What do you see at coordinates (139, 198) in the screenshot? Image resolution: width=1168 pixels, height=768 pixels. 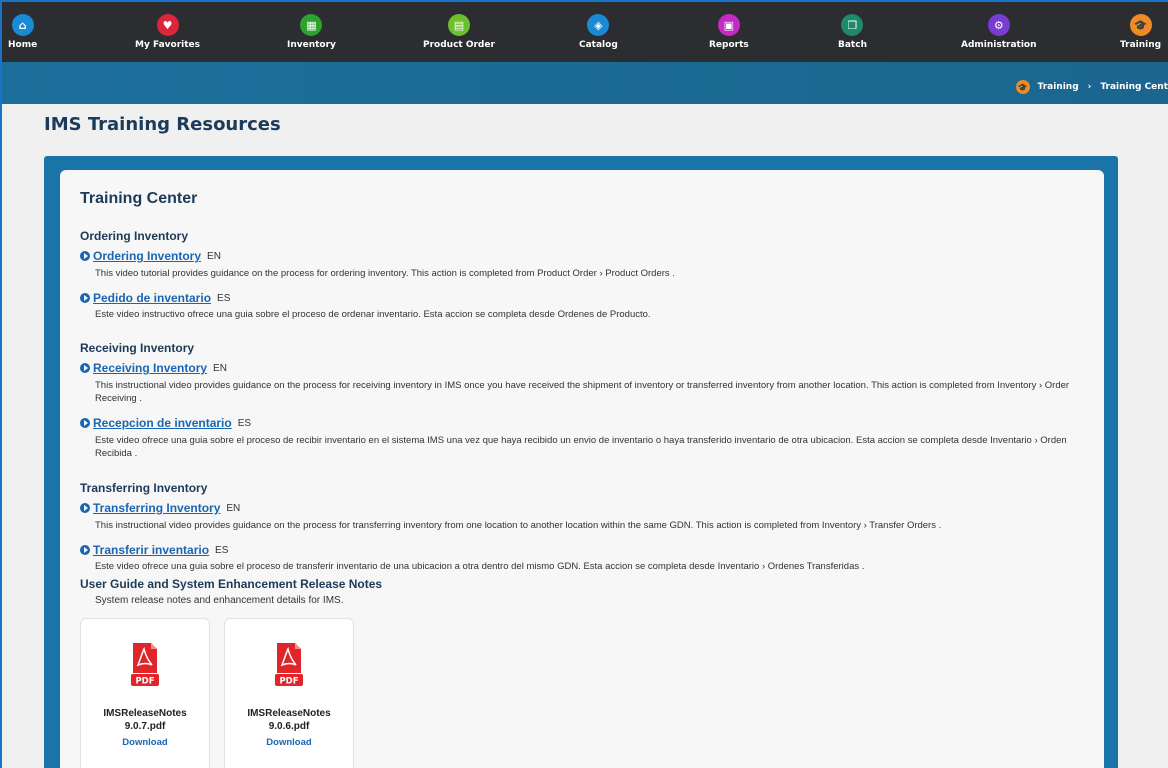 I see `card-title: Training Center` at bounding box center [139, 198].